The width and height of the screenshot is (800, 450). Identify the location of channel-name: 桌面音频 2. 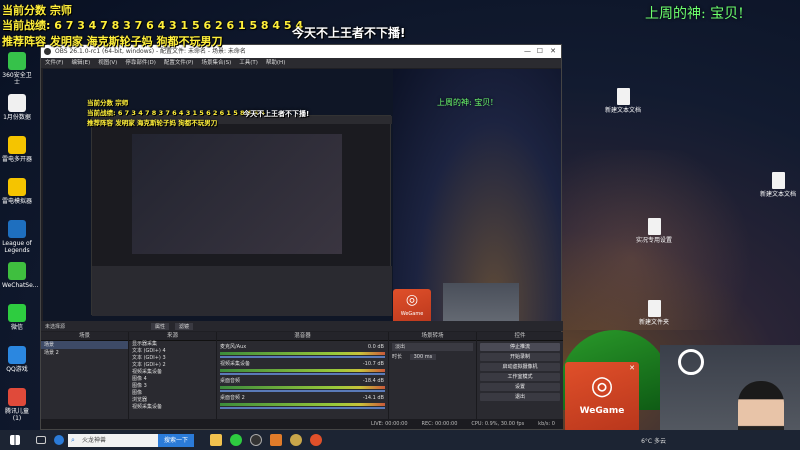
(232, 398).